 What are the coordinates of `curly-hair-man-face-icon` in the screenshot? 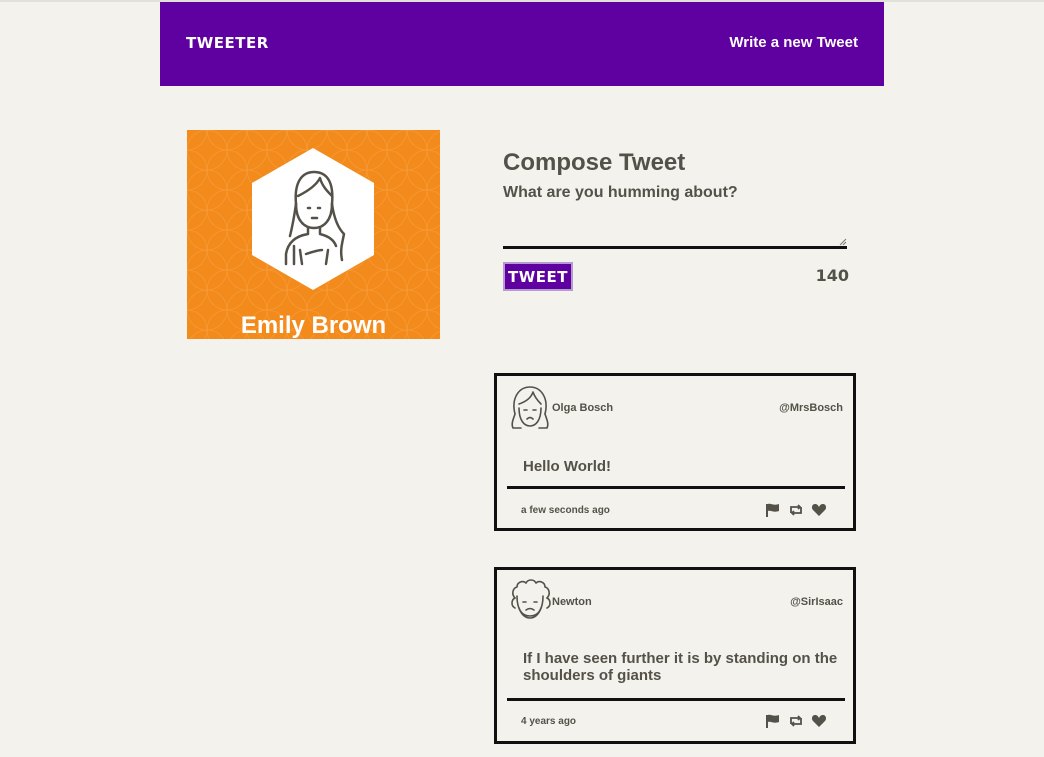 It's located at (531, 599).